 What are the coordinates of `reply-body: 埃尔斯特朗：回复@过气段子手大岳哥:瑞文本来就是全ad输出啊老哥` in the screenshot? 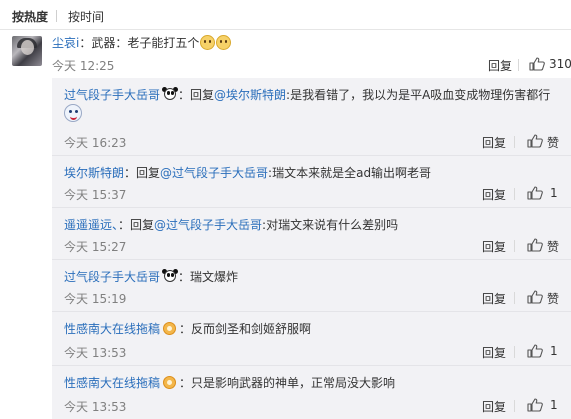 It's located at (314, 173).